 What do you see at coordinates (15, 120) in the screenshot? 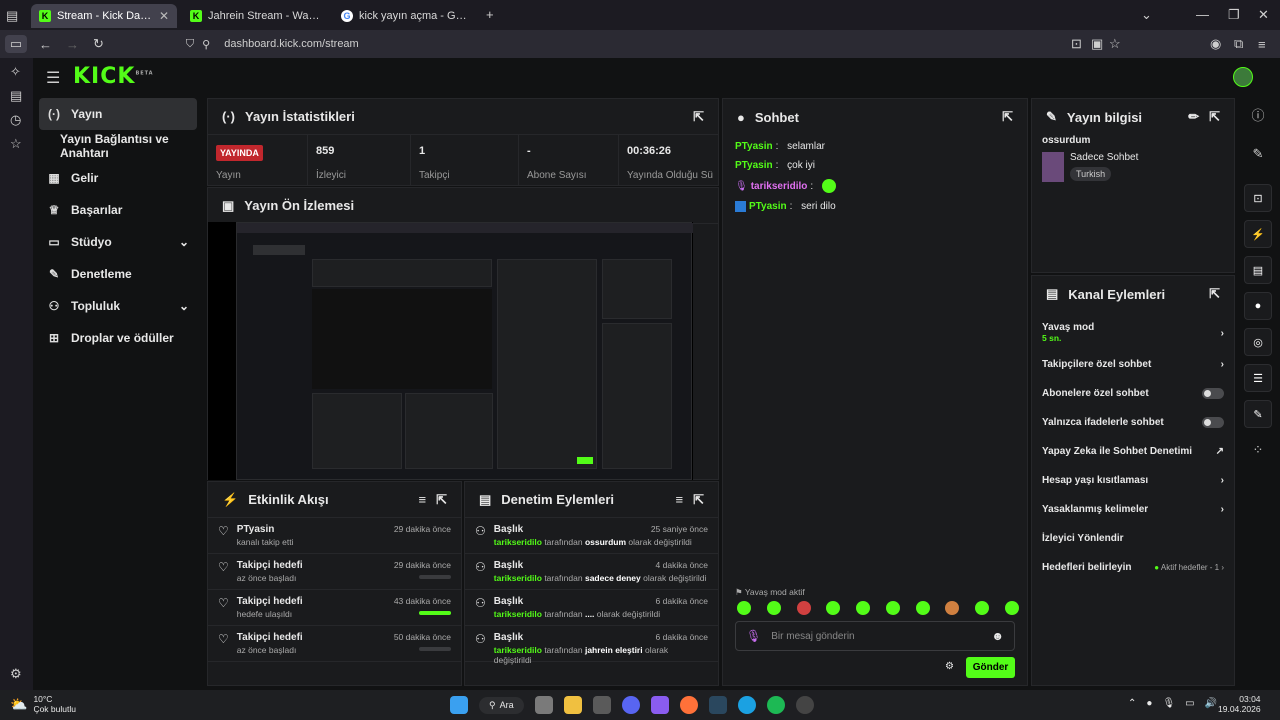
I see `clock-icon: ◷` at bounding box center [15, 120].